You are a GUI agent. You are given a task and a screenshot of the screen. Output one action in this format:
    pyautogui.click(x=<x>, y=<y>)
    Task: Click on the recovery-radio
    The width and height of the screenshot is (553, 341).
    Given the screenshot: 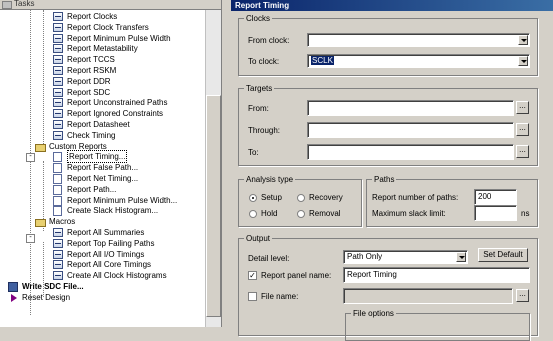 What is the action you would take?
    pyautogui.click(x=301, y=198)
    